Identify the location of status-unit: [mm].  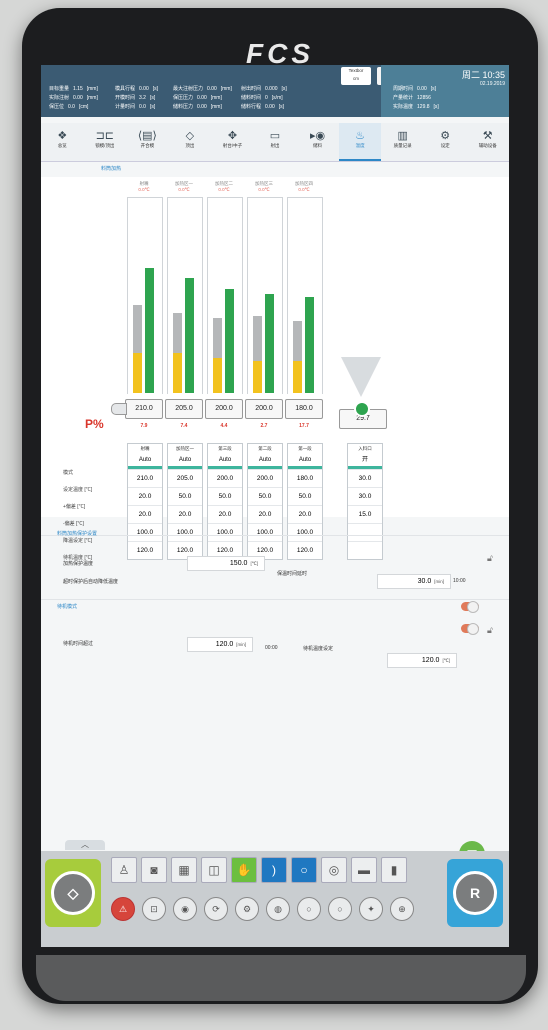
(216, 98).